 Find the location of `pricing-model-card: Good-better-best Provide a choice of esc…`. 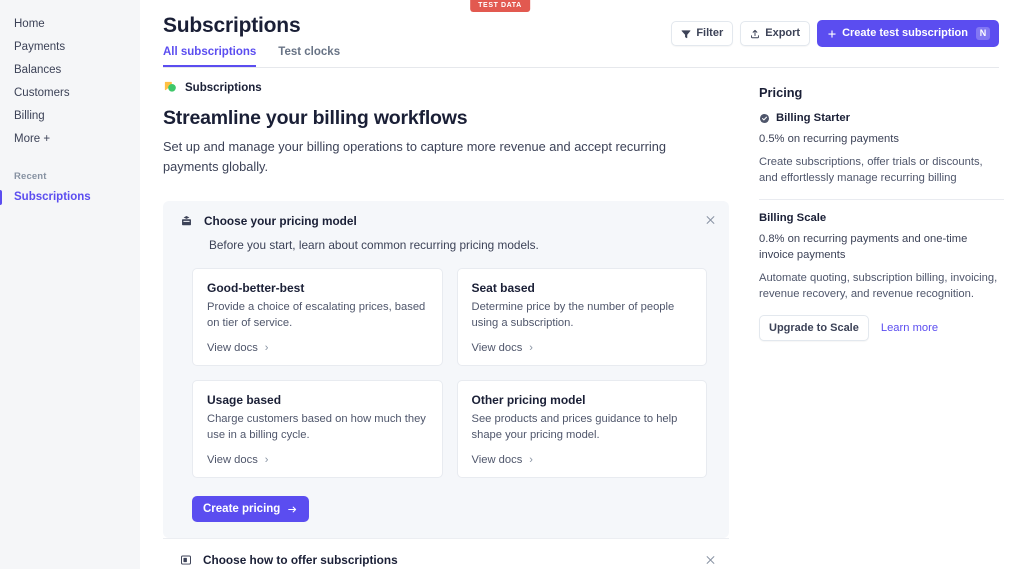

pricing-model-card: Good-better-best Provide a choice of esc… is located at coordinates (317, 317).